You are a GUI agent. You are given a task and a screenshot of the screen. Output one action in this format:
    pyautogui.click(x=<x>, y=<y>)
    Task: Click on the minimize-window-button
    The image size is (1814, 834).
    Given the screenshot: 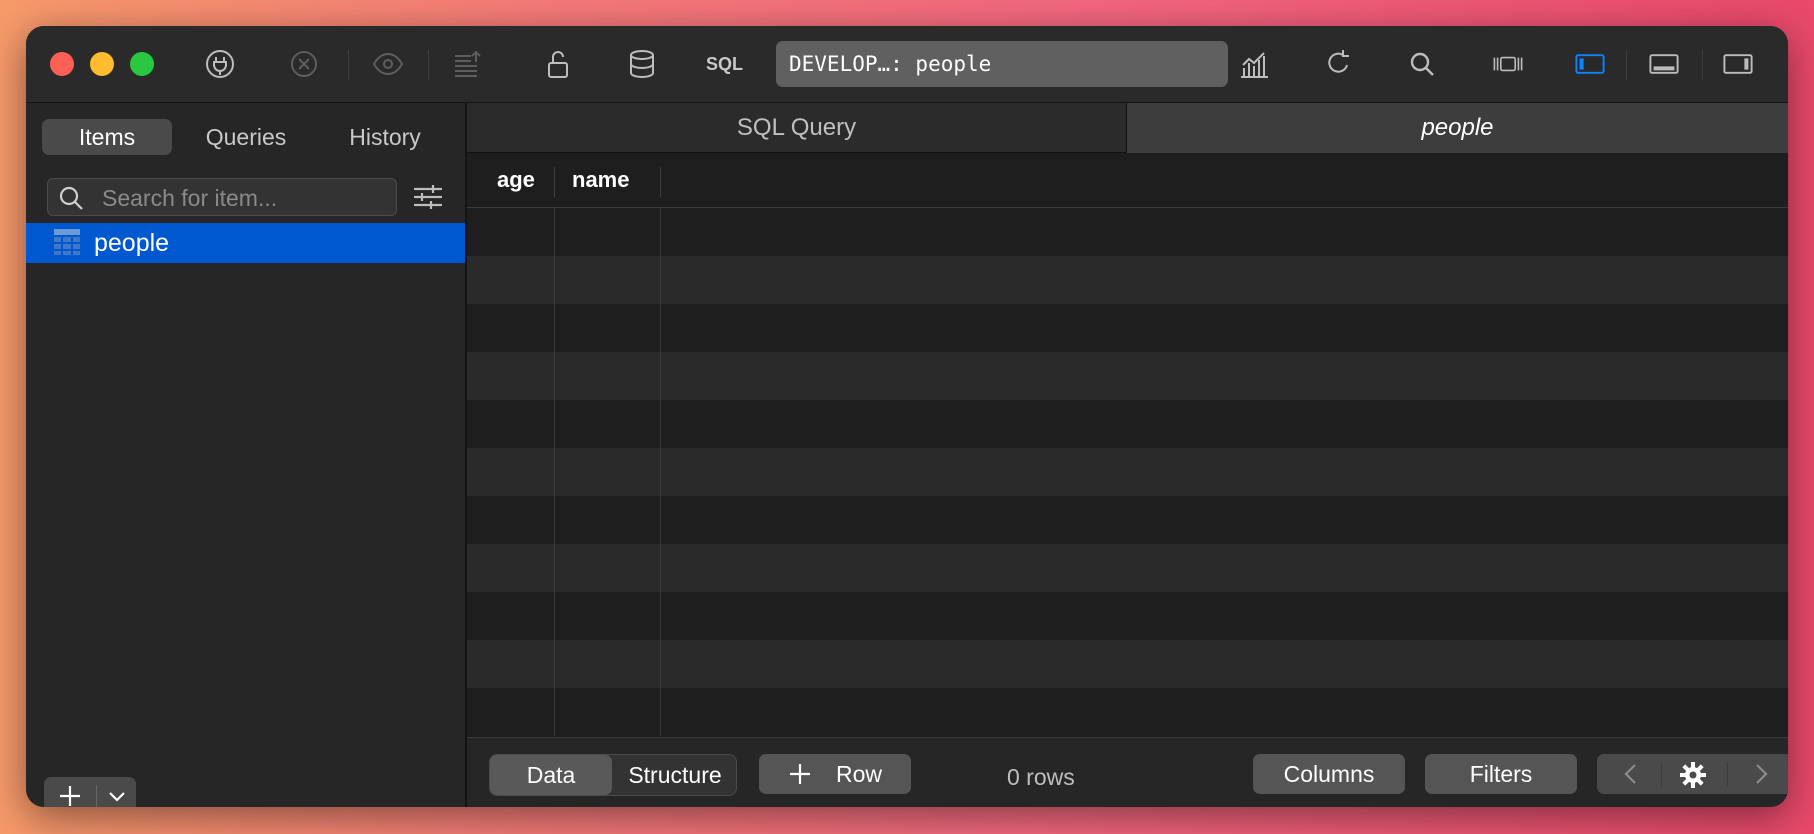 What is the action you would take?
    pyautogui.click(x=102, y=64)
    